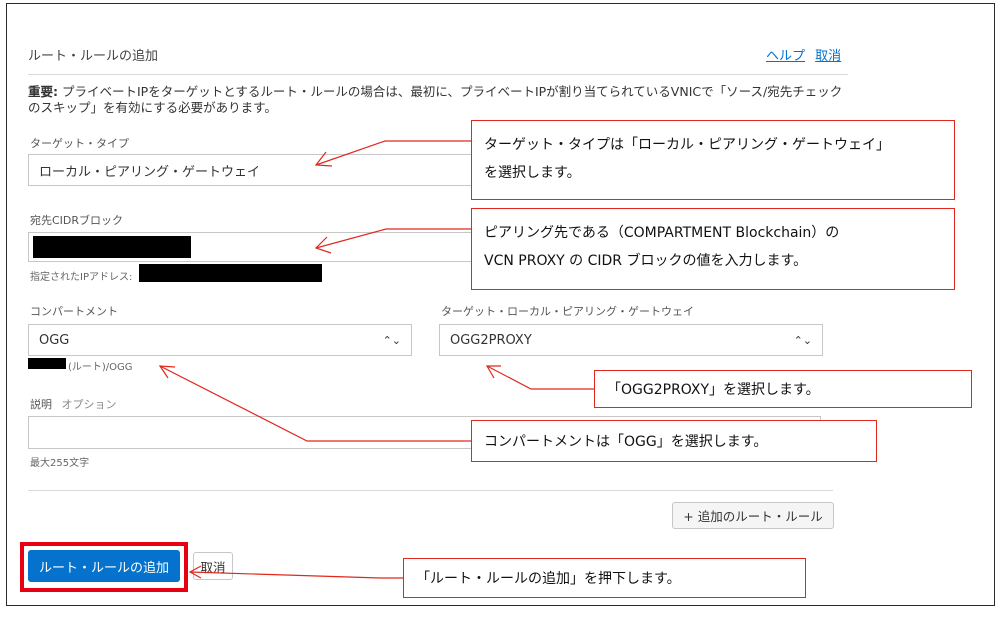 The width and height of the screenshot is (1000, 617). What do you see at coordinates (296, 575) in the screenshot?
I see `arrow-submit` at bounding box center [296, 575].